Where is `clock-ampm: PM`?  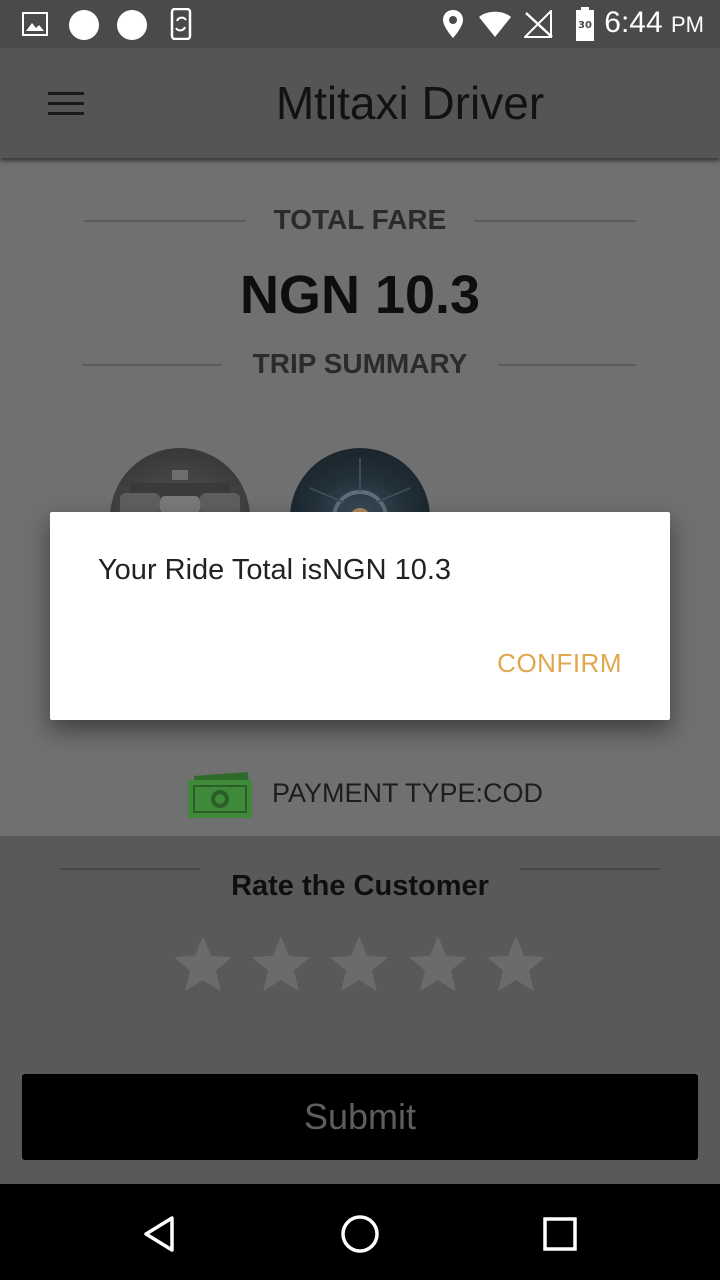 clock-ampm: PM is located at coordinates (687, 24).